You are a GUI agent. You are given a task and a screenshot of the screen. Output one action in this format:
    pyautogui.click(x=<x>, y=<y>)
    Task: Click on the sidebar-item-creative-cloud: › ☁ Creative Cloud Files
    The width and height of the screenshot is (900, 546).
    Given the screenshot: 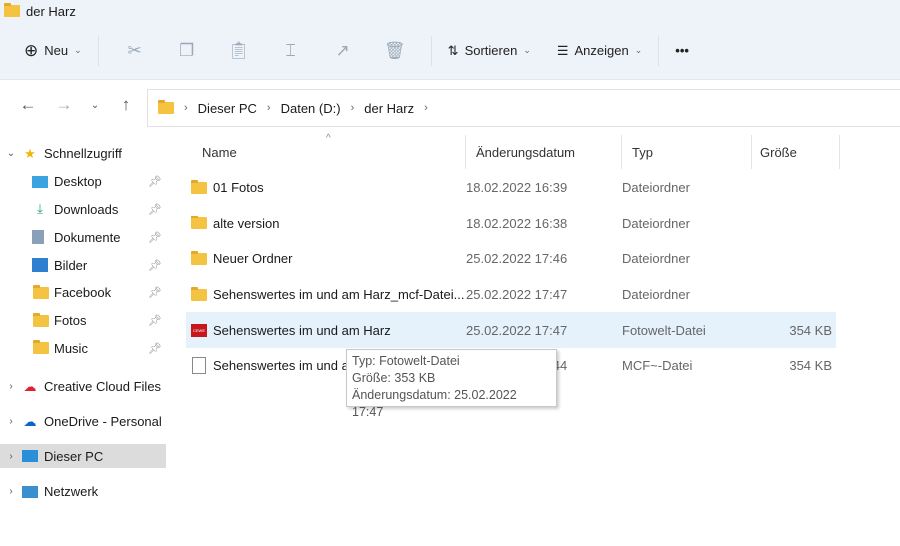 What is the action you would take?
    pyautogui.click(x=83, y=386)
    